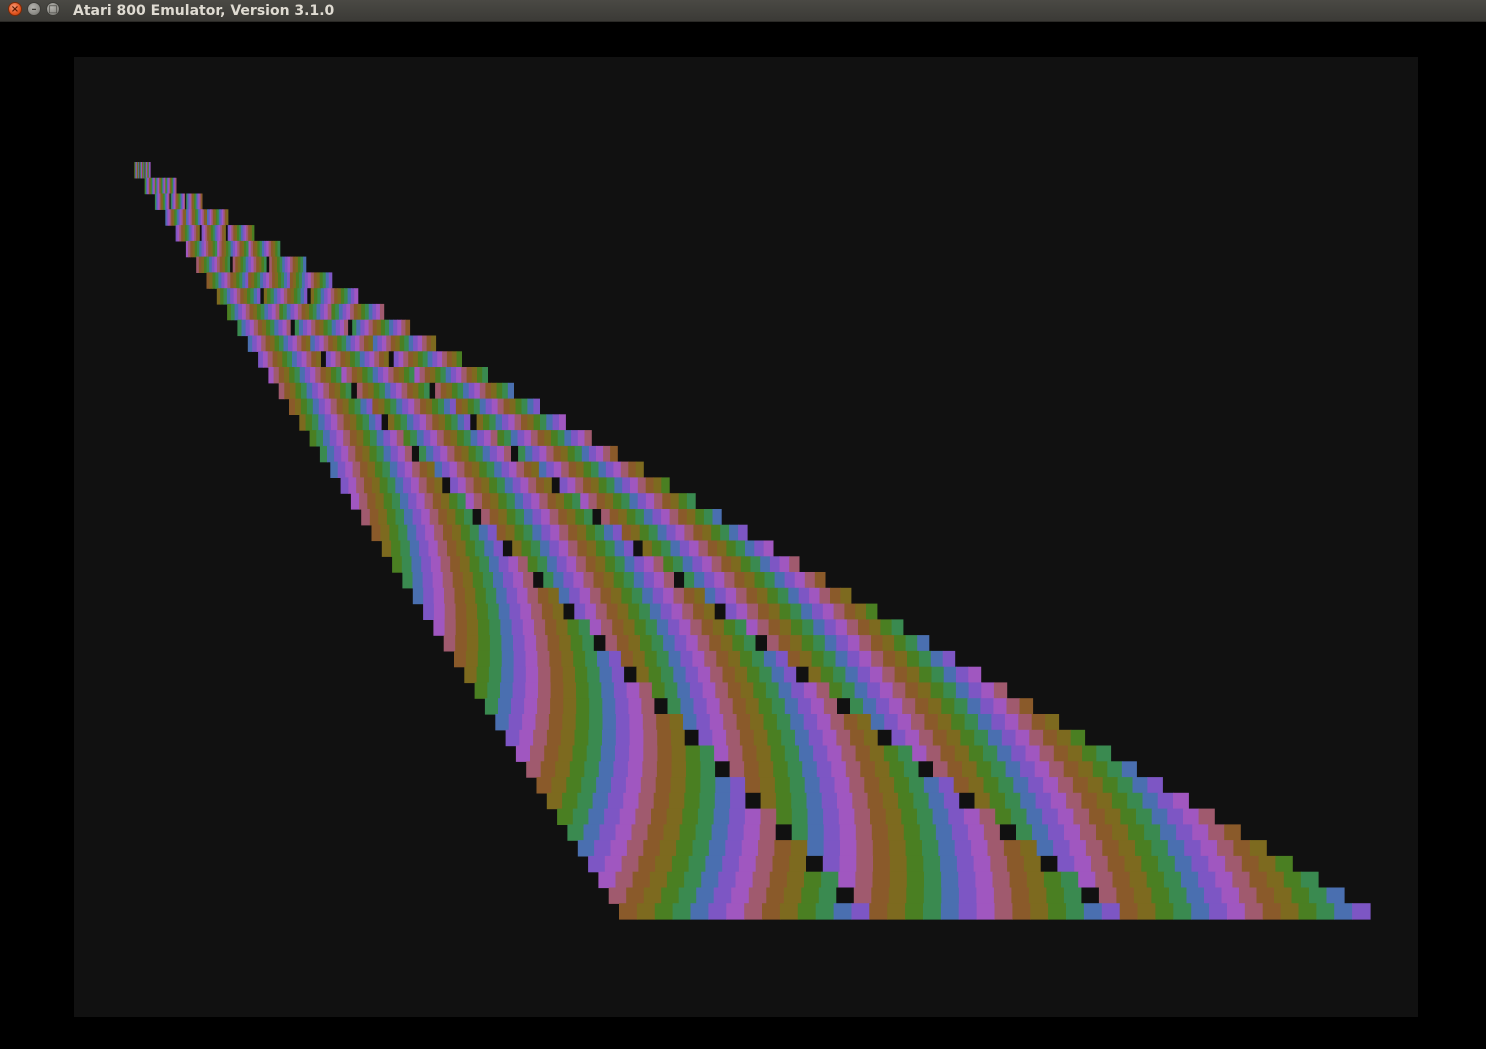  What do you see at coordinates (15, 9) in the screenshot?
I see `close-icon: ×` at bounding box center [15, 9].